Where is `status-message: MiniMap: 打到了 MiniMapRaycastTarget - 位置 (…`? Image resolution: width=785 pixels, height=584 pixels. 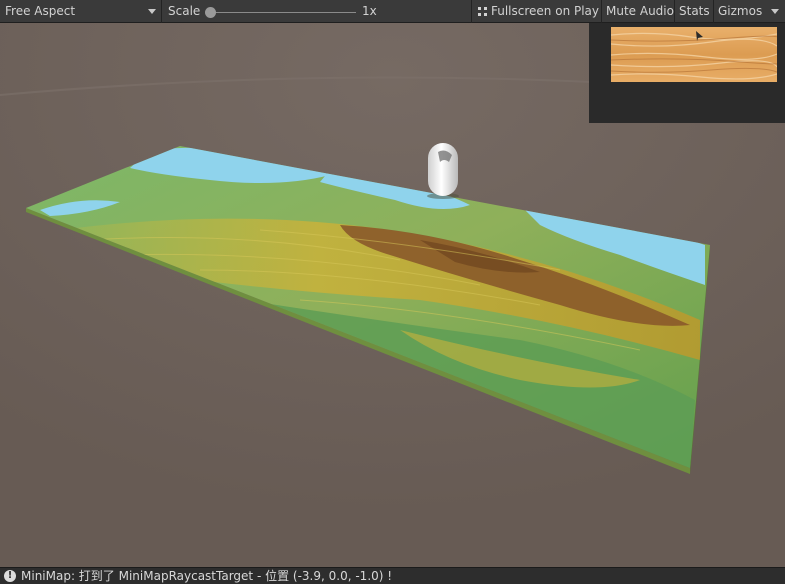
status-message: MiniMap: 打到了 MiniMapRaycastTarget - 位置 (… is located at coordinates (207, 576).